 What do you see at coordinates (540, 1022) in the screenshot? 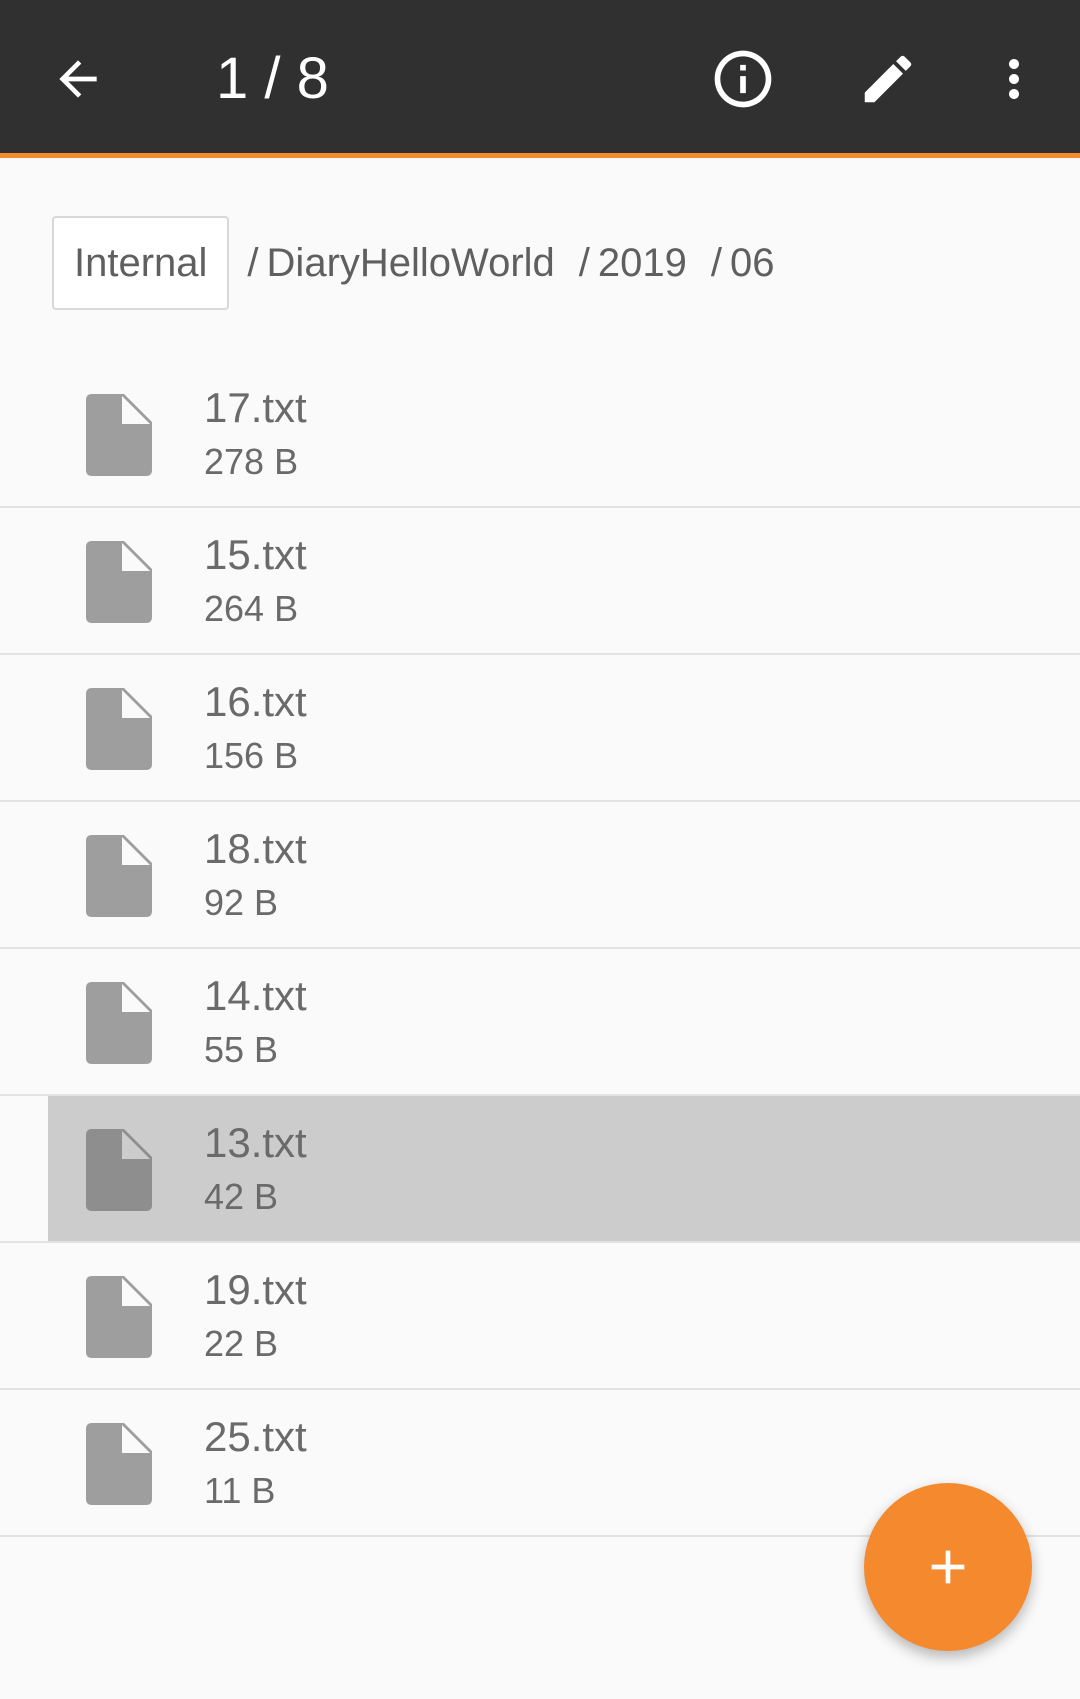
I see `file-list-item: 14.txt 55 B` at bounding box center [540, 1022].